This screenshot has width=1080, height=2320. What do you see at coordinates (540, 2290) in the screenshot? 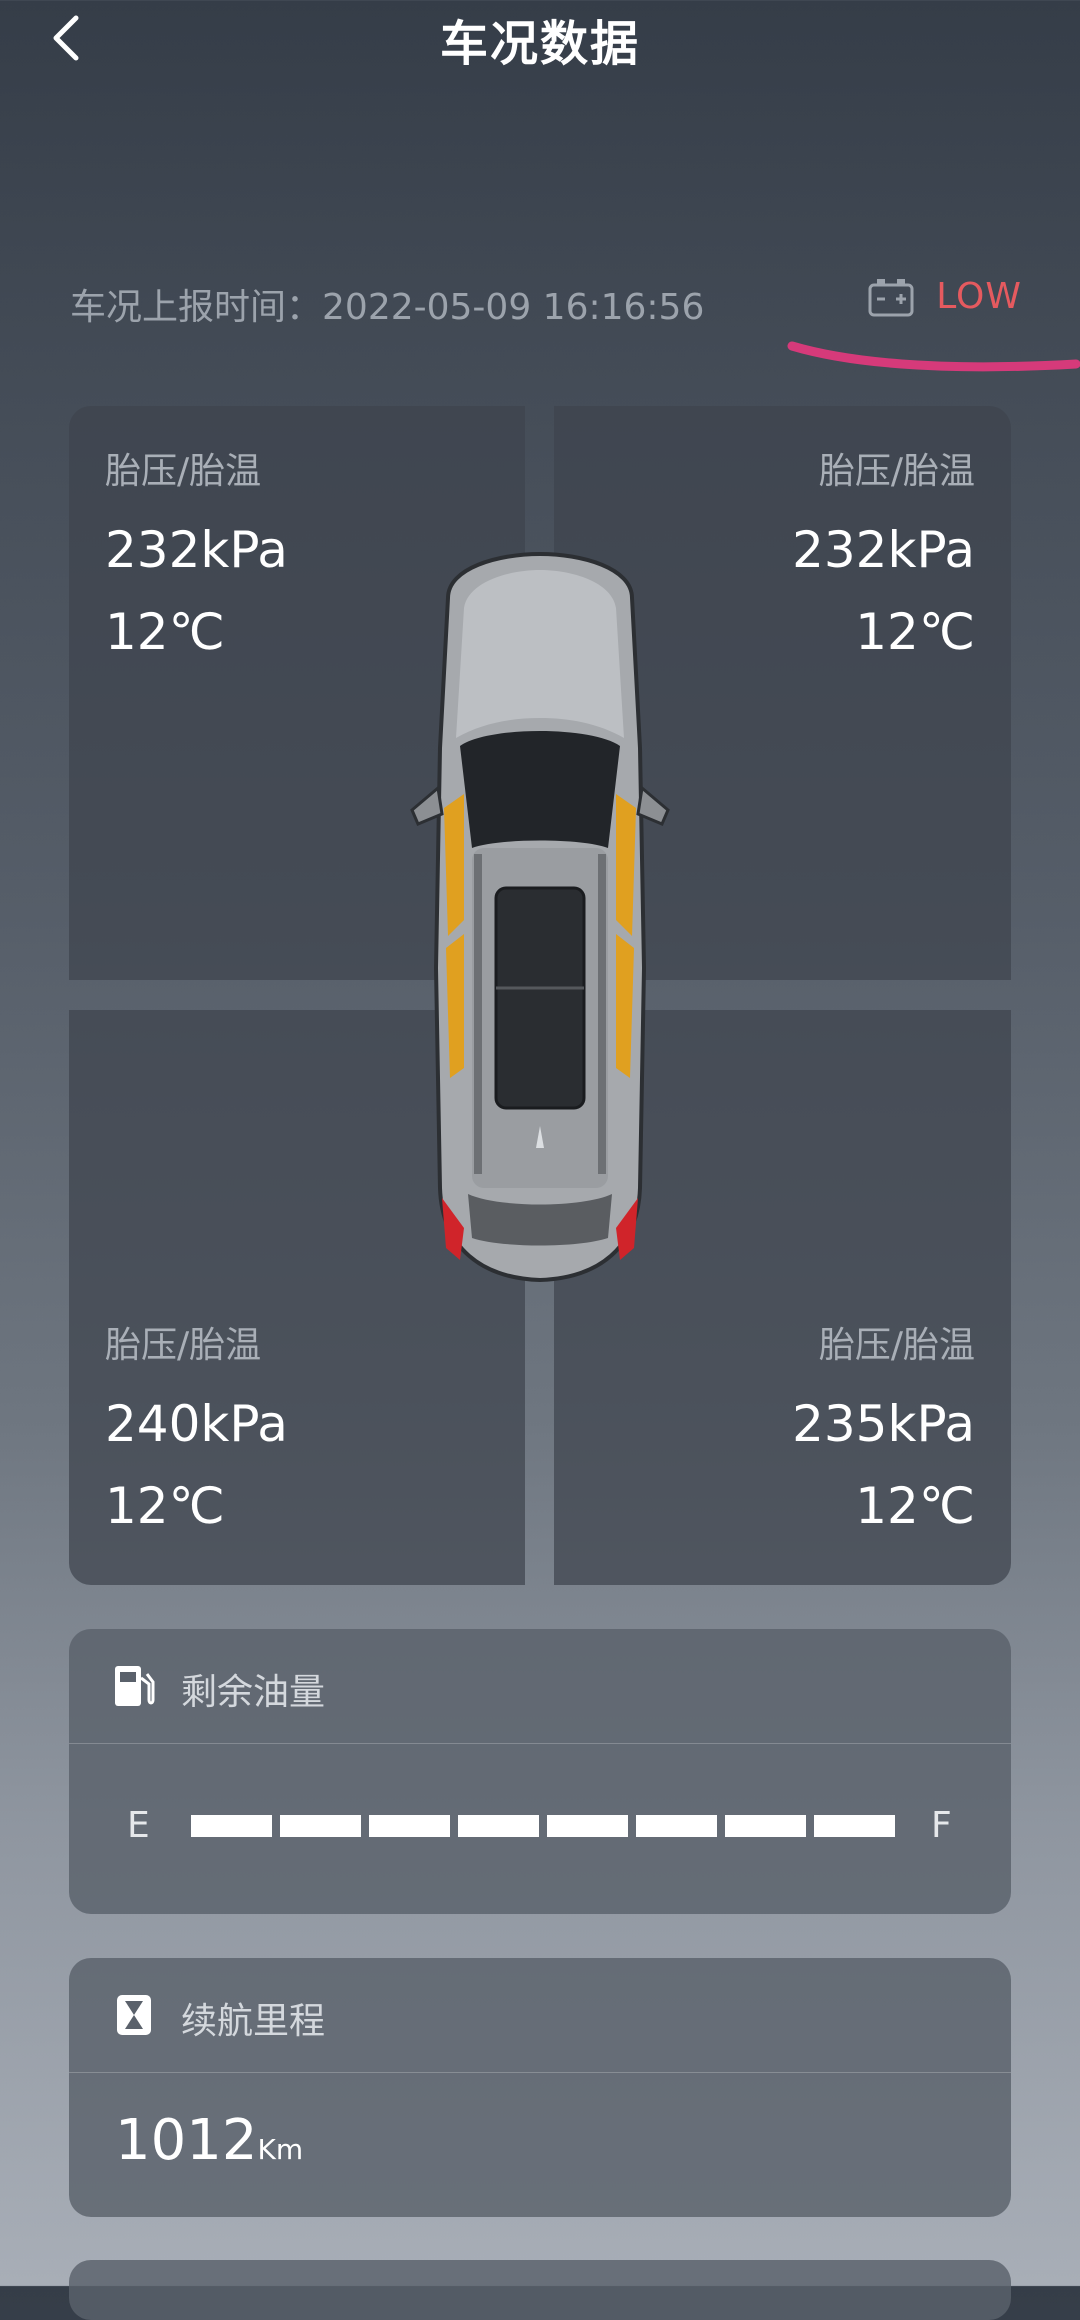
I see `next-card-partial` at bounding box center [540, 2290].